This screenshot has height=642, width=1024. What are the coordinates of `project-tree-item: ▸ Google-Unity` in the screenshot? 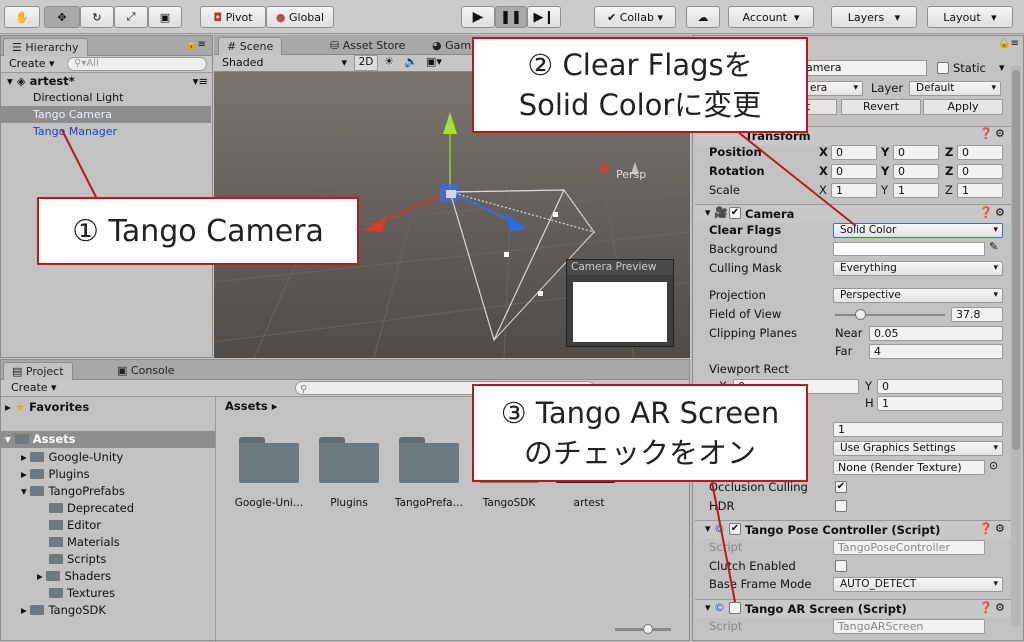 It's located at (72, 457).